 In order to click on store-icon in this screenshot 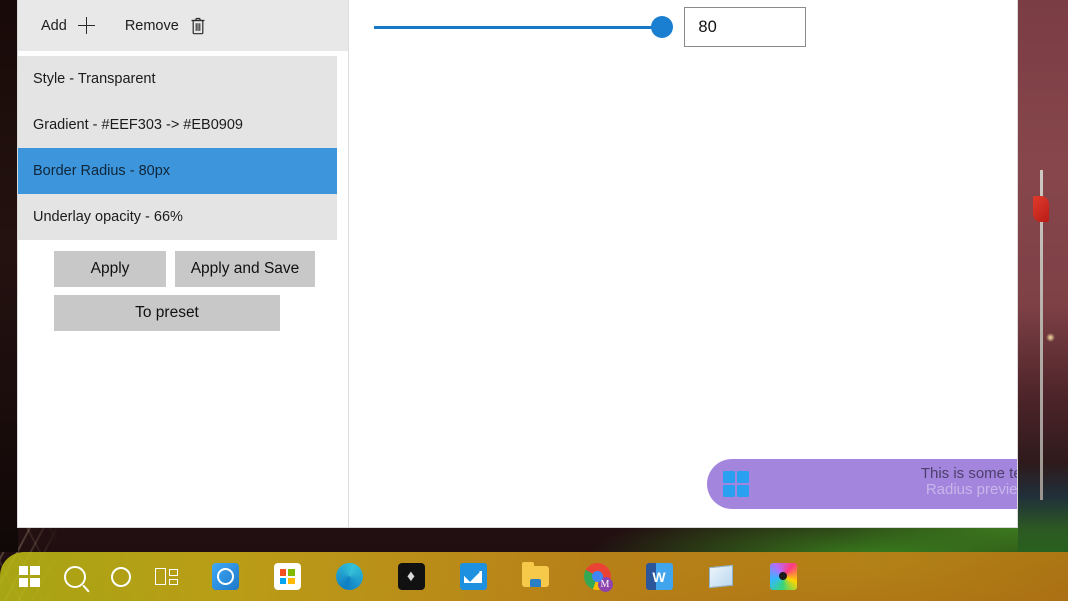, I will do `click(287, 576)`.